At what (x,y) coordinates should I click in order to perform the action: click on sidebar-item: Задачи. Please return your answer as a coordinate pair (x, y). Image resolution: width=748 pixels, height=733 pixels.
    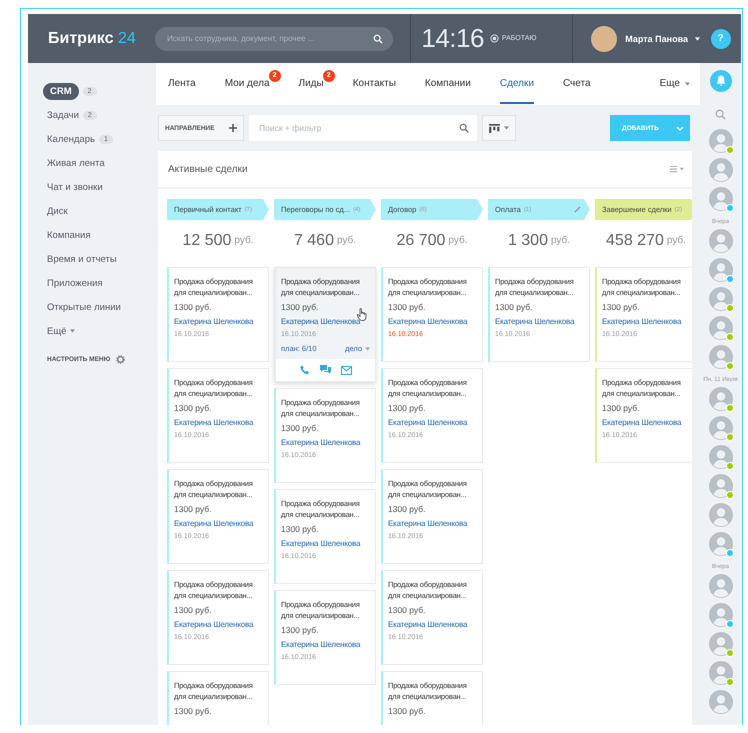
    Looking at the image, I should click on (63, 115).